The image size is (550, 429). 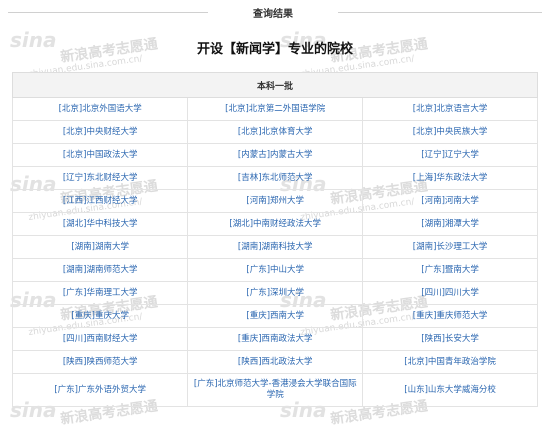 I want to click on university-link: [湖北]中南财经政法大学, so click(x=275, y=224).